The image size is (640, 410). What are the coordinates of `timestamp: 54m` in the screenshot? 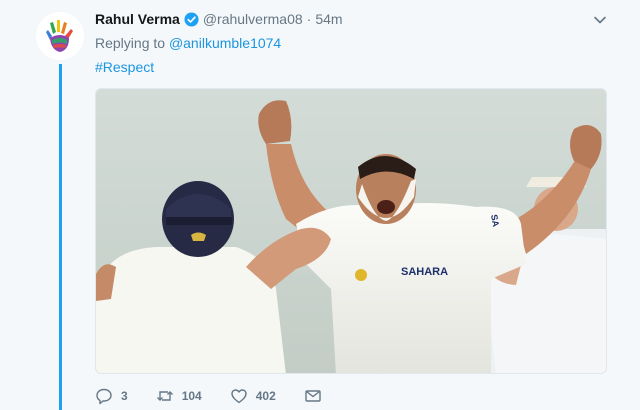 It's located at (328, 19).